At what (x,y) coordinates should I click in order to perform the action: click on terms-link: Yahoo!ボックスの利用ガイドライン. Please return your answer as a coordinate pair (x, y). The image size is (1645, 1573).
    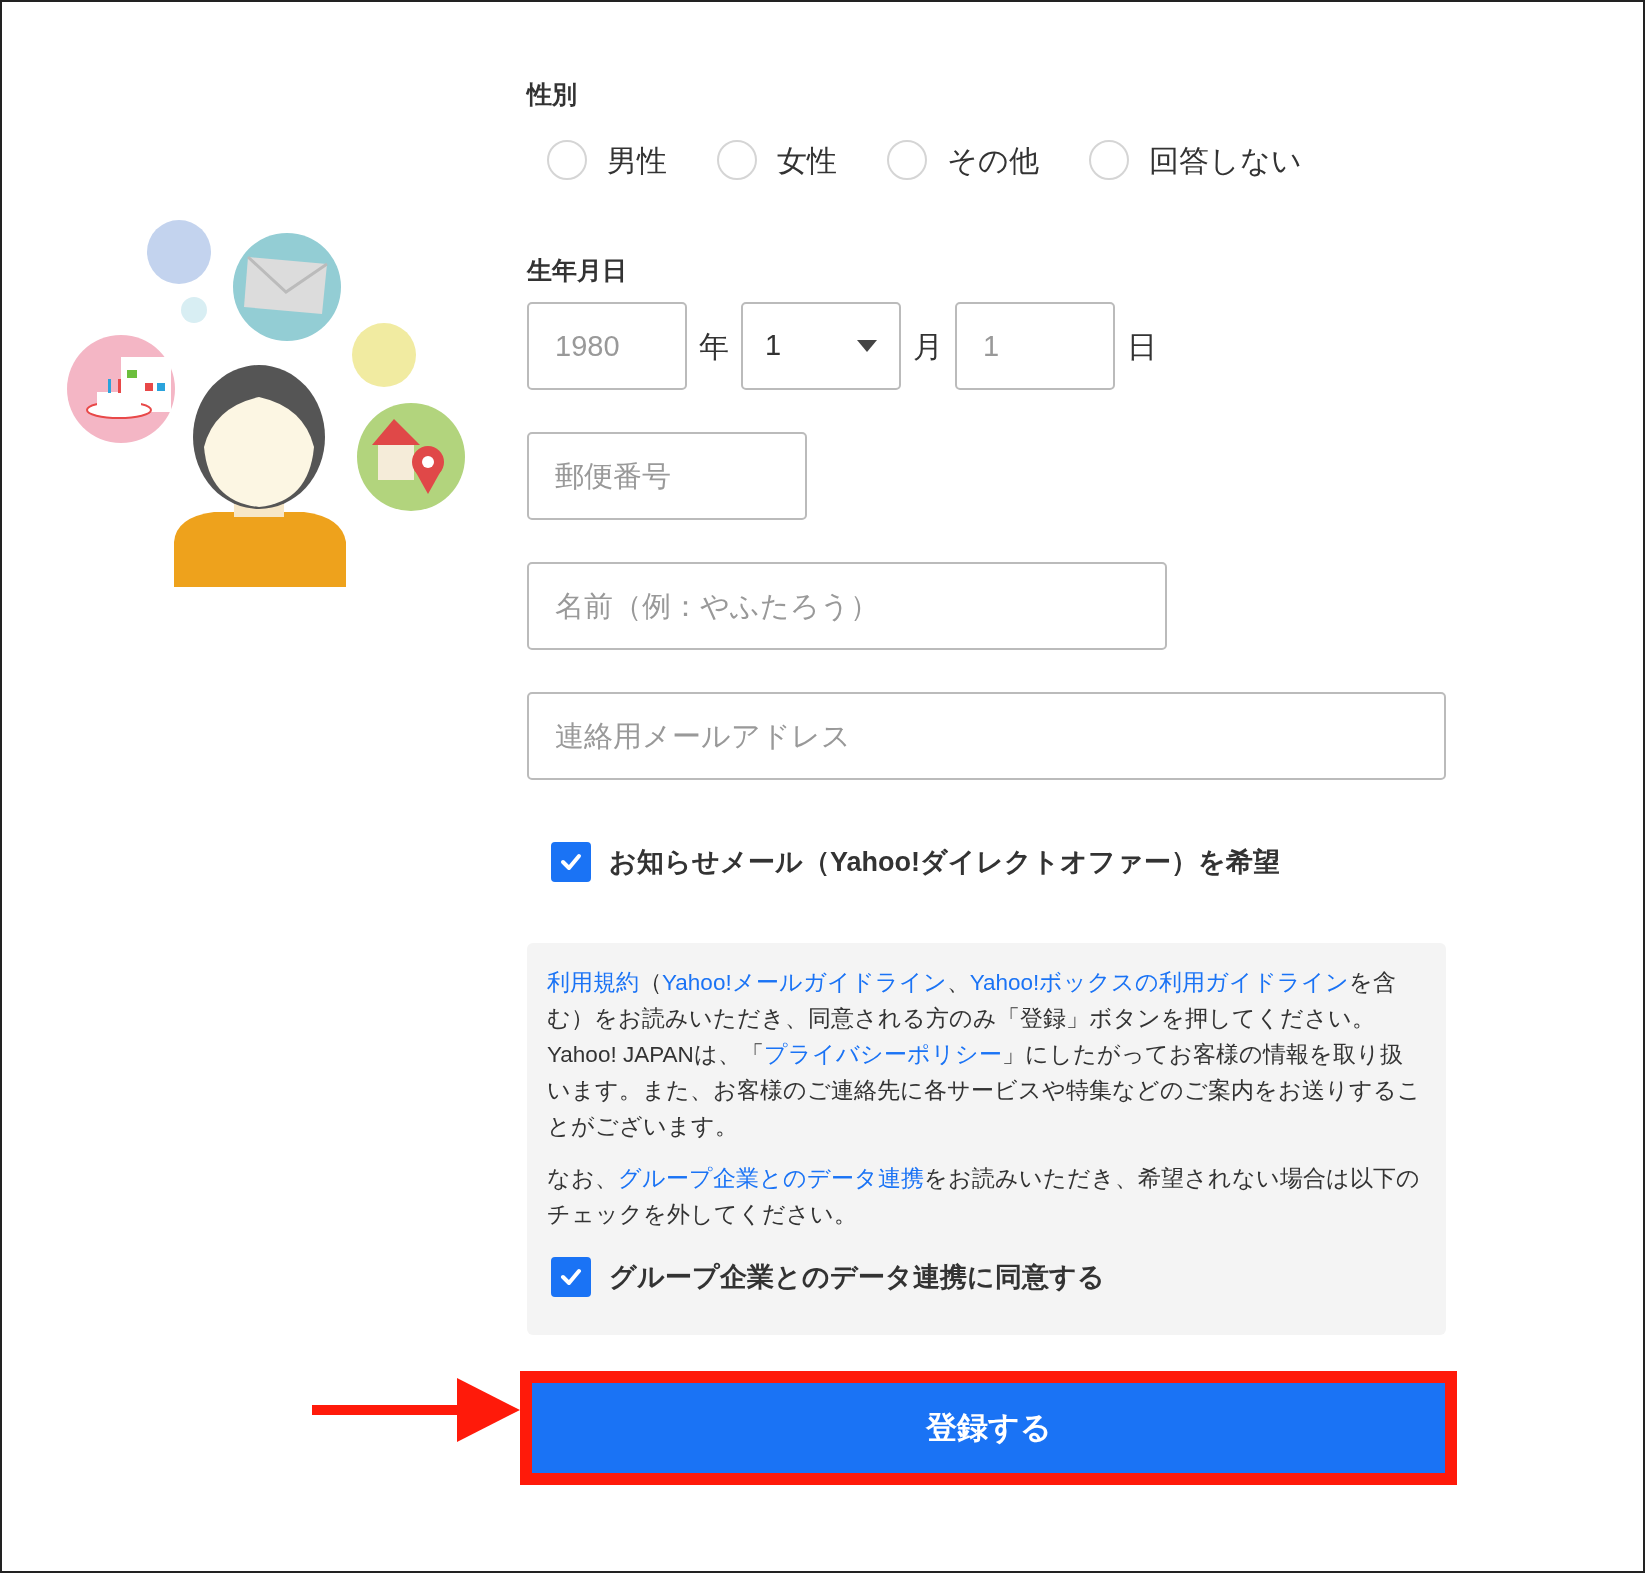
    Looking at the image, I should click on (1159, 982).